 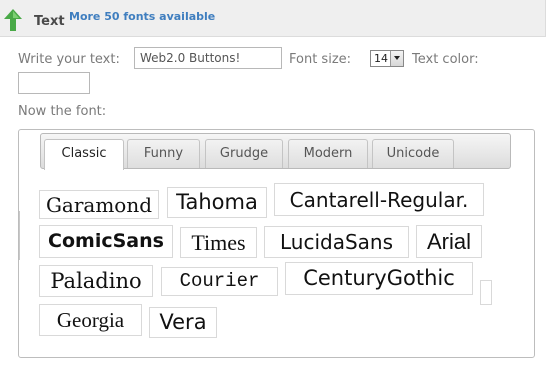 What do you see at coordinates (445, 59) in the screenshot?
I see `text-color-label: Text color:` at bounding box center [445, 59].